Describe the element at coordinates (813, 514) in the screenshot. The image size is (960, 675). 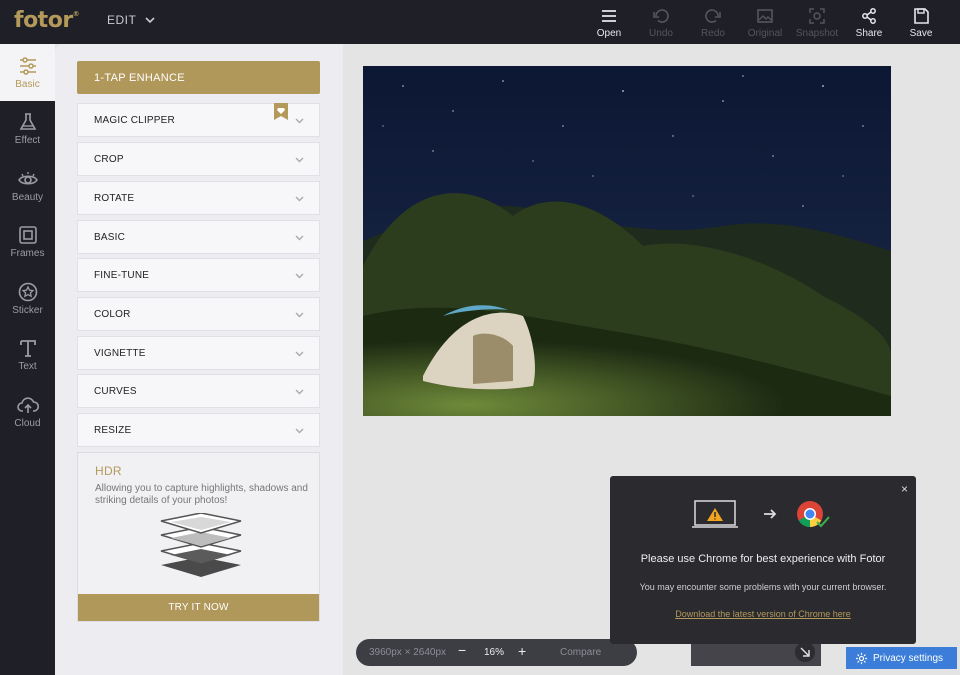
I see `chrome-icon` at that location.